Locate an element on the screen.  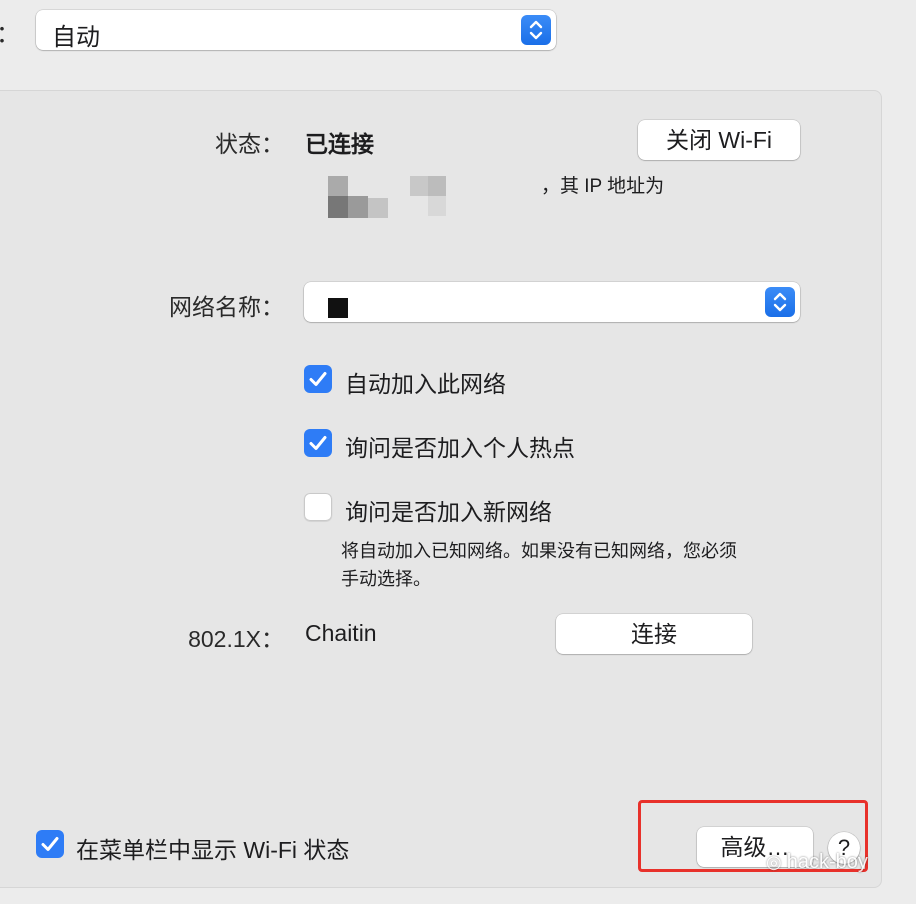
auto-join-note-line1: 将自动加入已知网络。如果没有已知网络，您必须 is located at coordinates (539, 551).